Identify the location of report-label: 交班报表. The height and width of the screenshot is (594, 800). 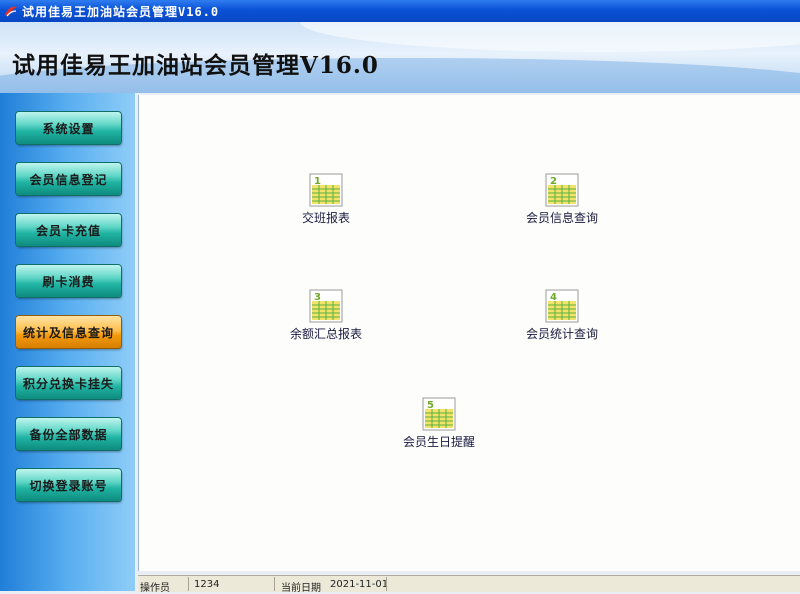
(325, 218).